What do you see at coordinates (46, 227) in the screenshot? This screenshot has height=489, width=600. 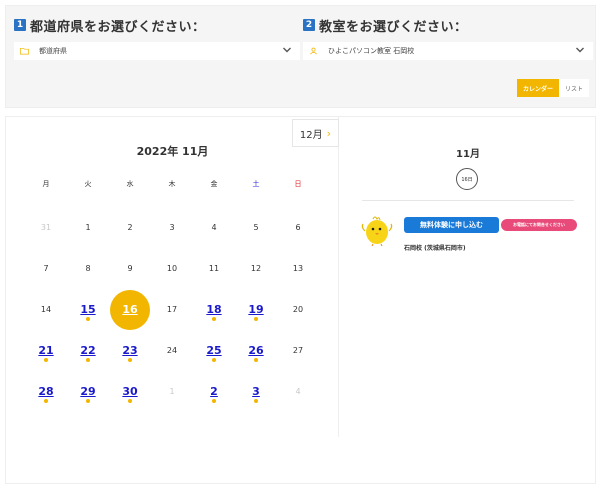 I see `calendar-day: 31` at bounding box center [46, 227].